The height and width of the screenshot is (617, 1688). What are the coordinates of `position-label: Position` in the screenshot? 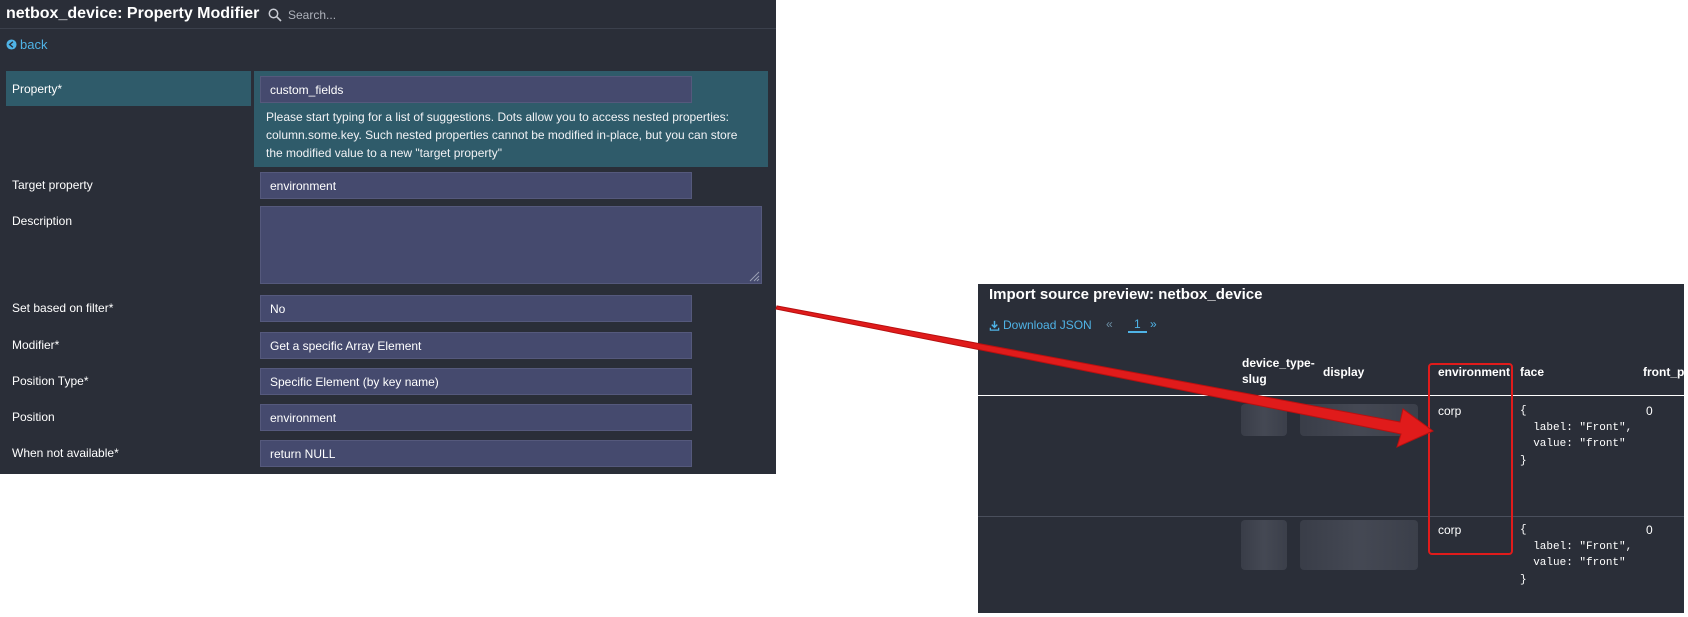 It's located at (33, 417).